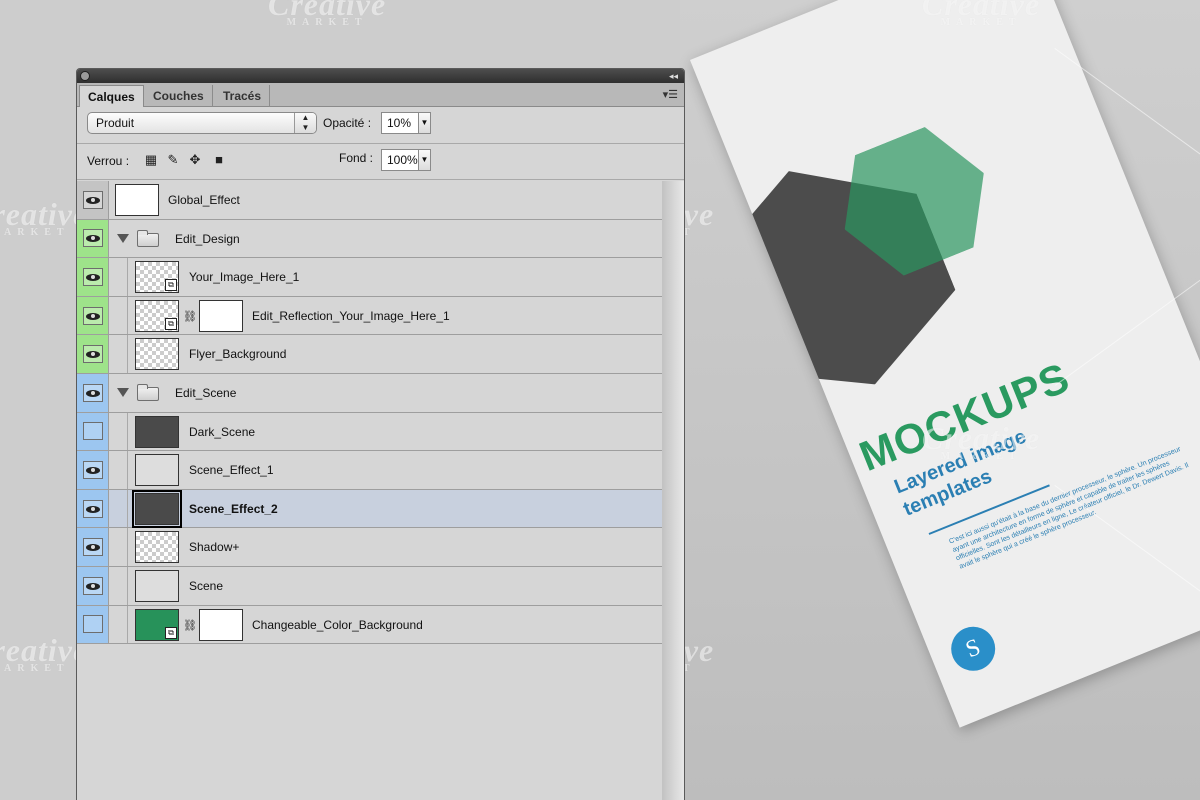 Image resolution: width=1200 pixels, height=800 pixels. I want to click on group-name: Edit_Design, so click(207, 238).